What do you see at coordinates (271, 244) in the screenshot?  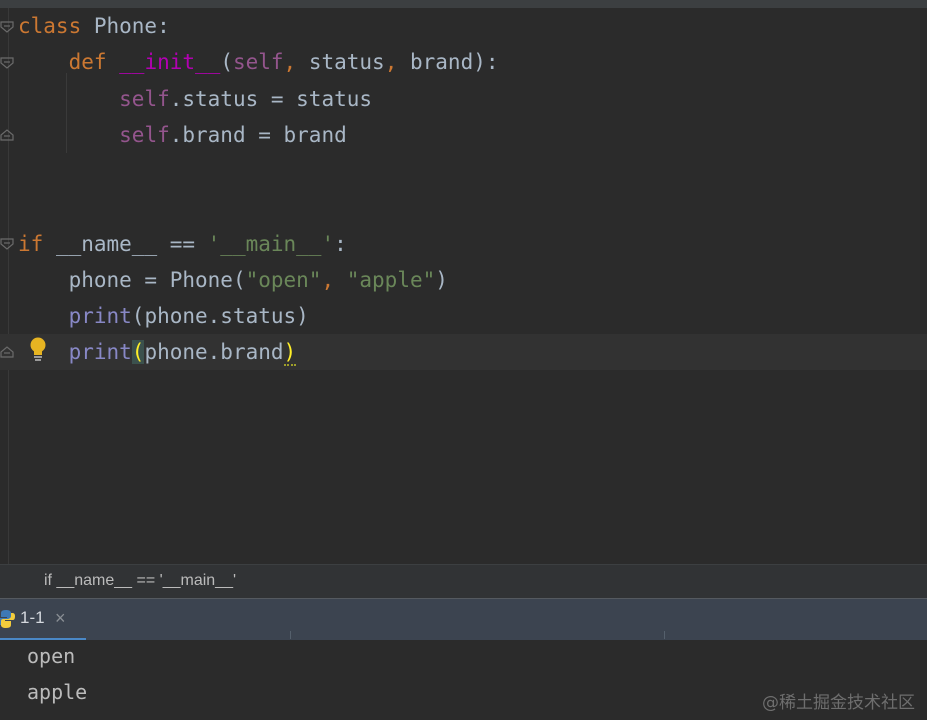 I see `code-token: '__main__'` at bounding box center [271, 244].